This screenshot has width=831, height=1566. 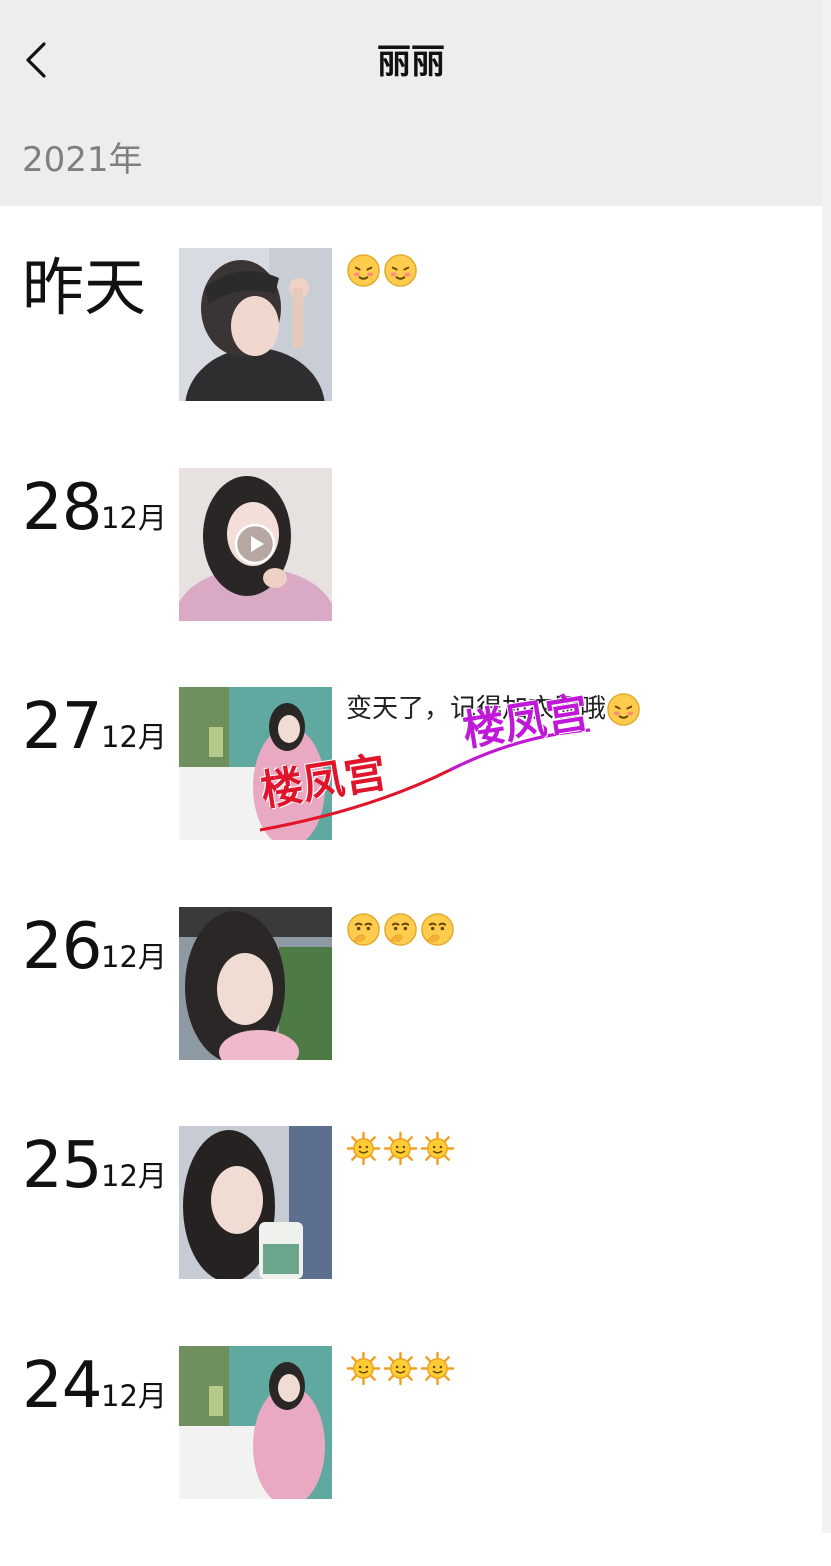 I want to click on caption-text: 变天了，记得加衣服哦, so click(x=476, y=709).